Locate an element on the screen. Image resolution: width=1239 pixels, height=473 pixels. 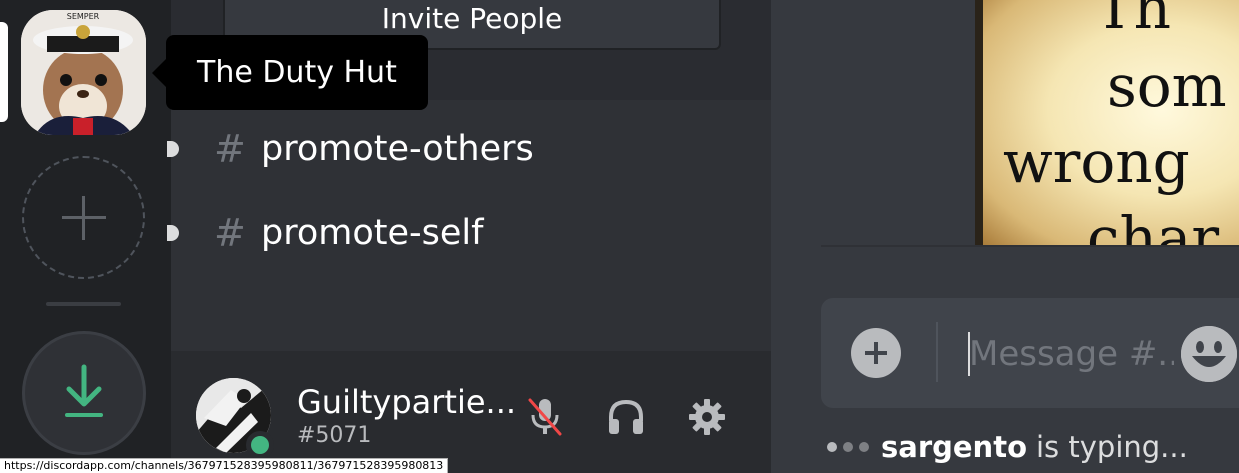
plus-icon is located at coordinates (83, 217).